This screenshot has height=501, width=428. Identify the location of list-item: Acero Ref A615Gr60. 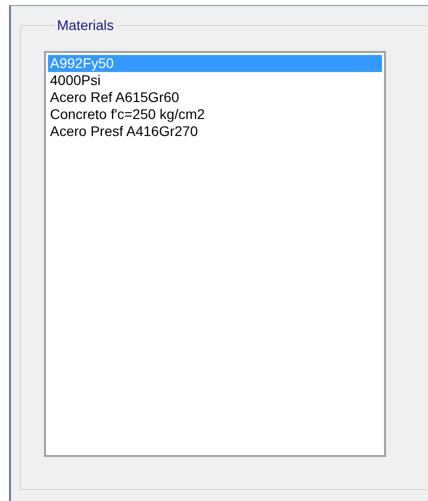
(215, 97).